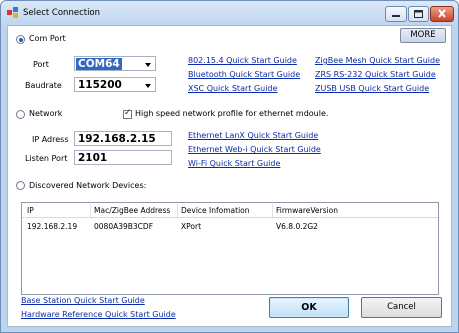 This screenshot has height=333, width=459. Describe the element at coordinates (117, 139) in the screenshot. I see `ip-address-value: 192.168.2.15` at that location.